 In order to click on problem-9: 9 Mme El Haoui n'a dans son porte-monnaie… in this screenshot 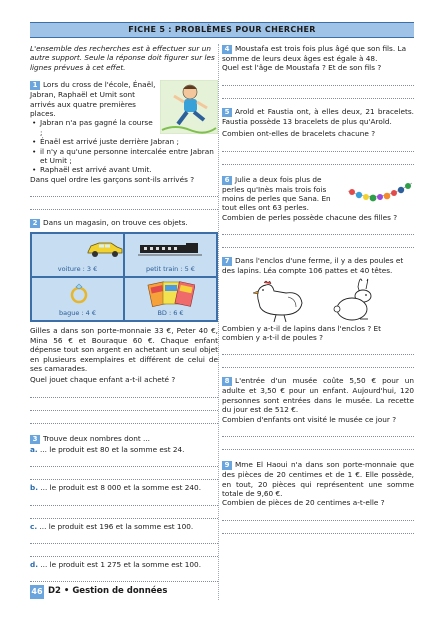, I will do `click(318, 497)`.